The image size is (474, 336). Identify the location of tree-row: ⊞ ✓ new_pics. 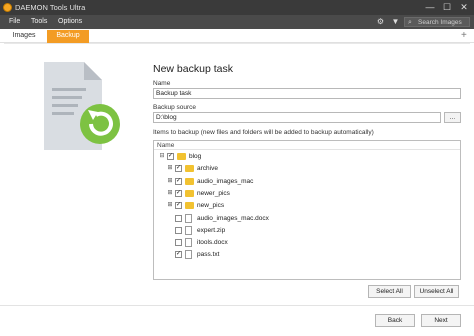
(304, 206).